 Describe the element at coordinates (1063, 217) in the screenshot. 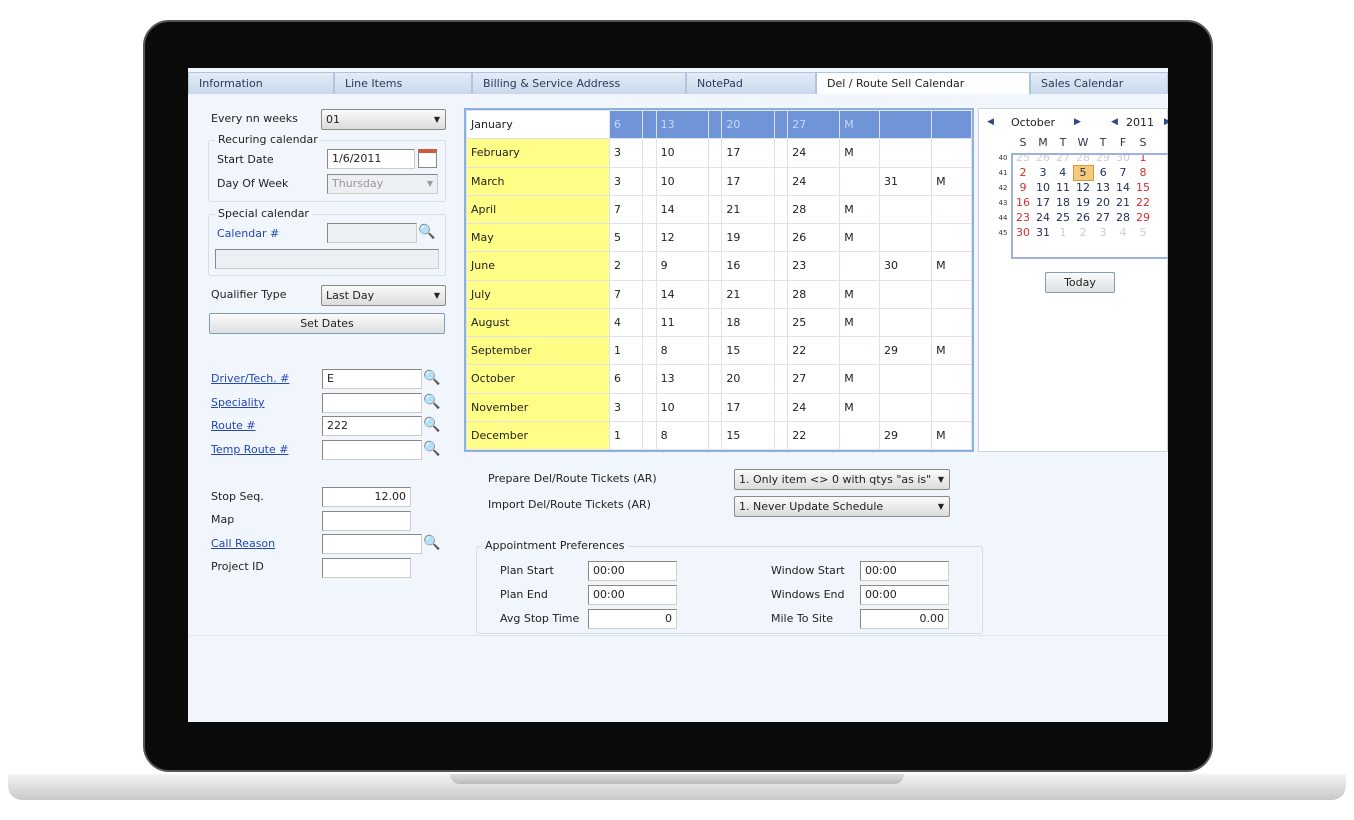

I see `calendar-day: 25` at that location.